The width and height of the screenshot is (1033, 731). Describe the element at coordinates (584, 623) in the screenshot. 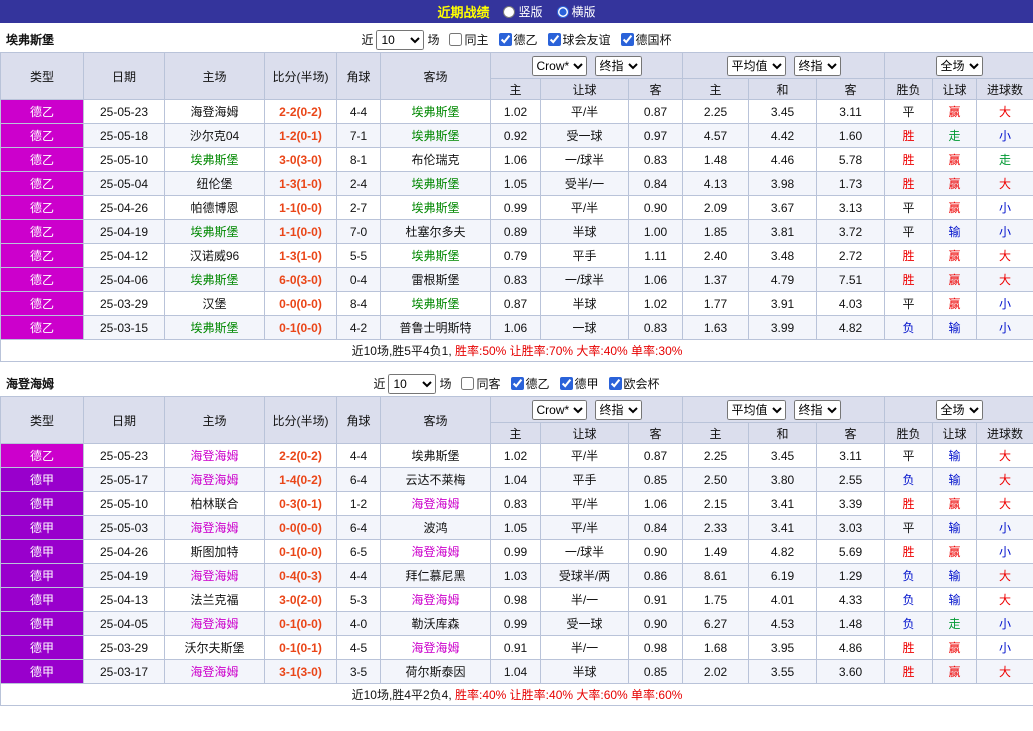

I see `handicap: 受一球` at that location.